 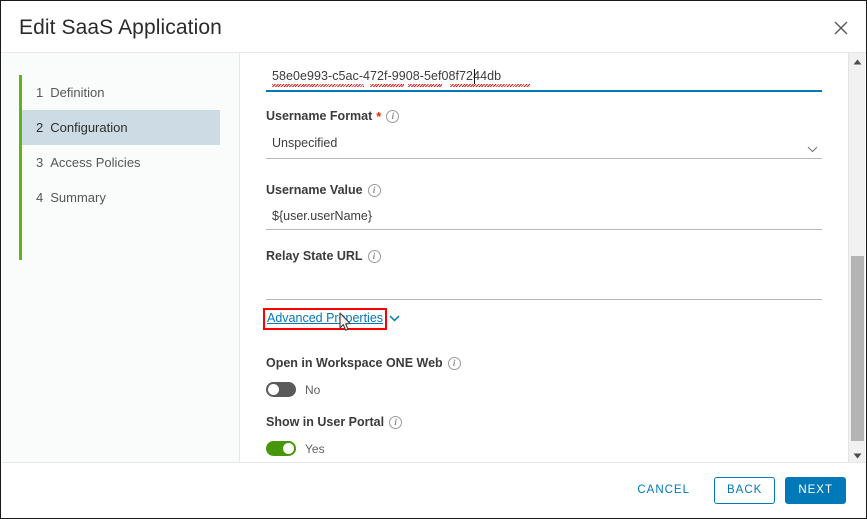 I want to click on open-in-web-state: No, so click(x=313, y=389).